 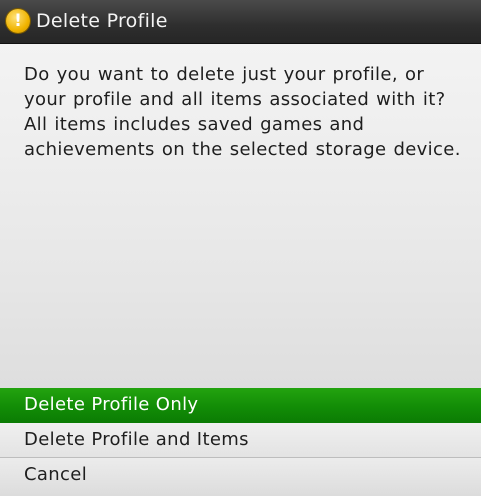 I want to click on option-label: Delete Profile Only, so click(x=111, y=404).